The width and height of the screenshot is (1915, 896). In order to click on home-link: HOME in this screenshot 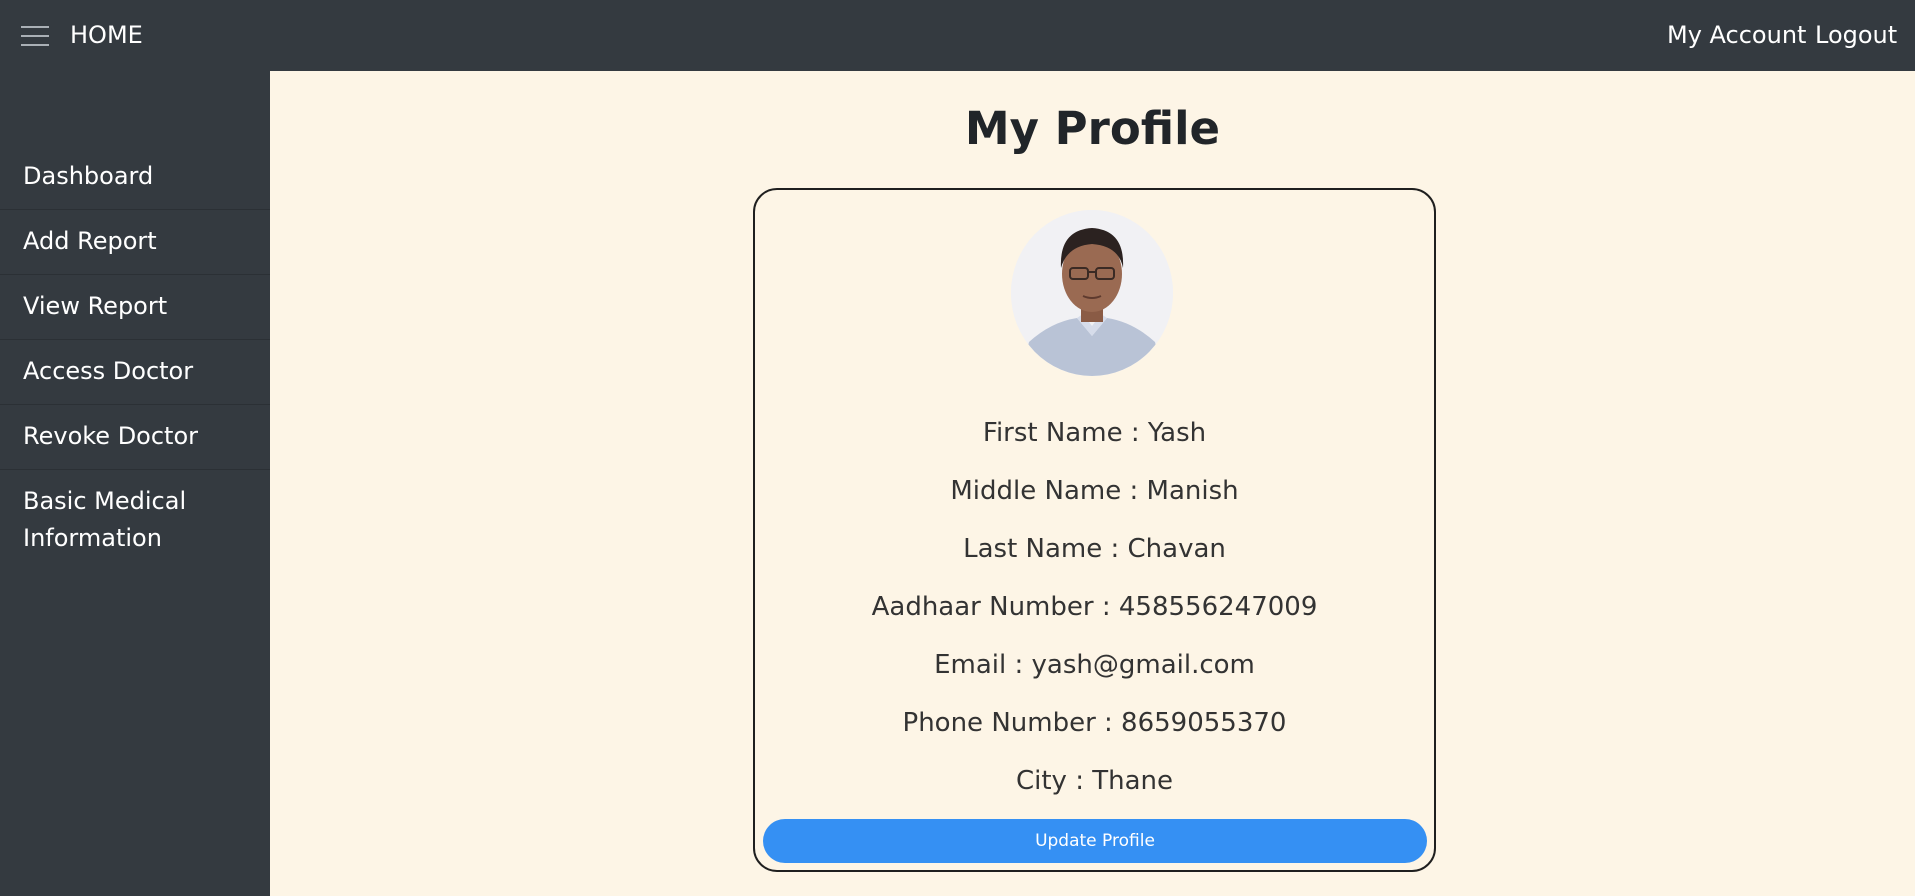, I will do `click(106, 35)`.